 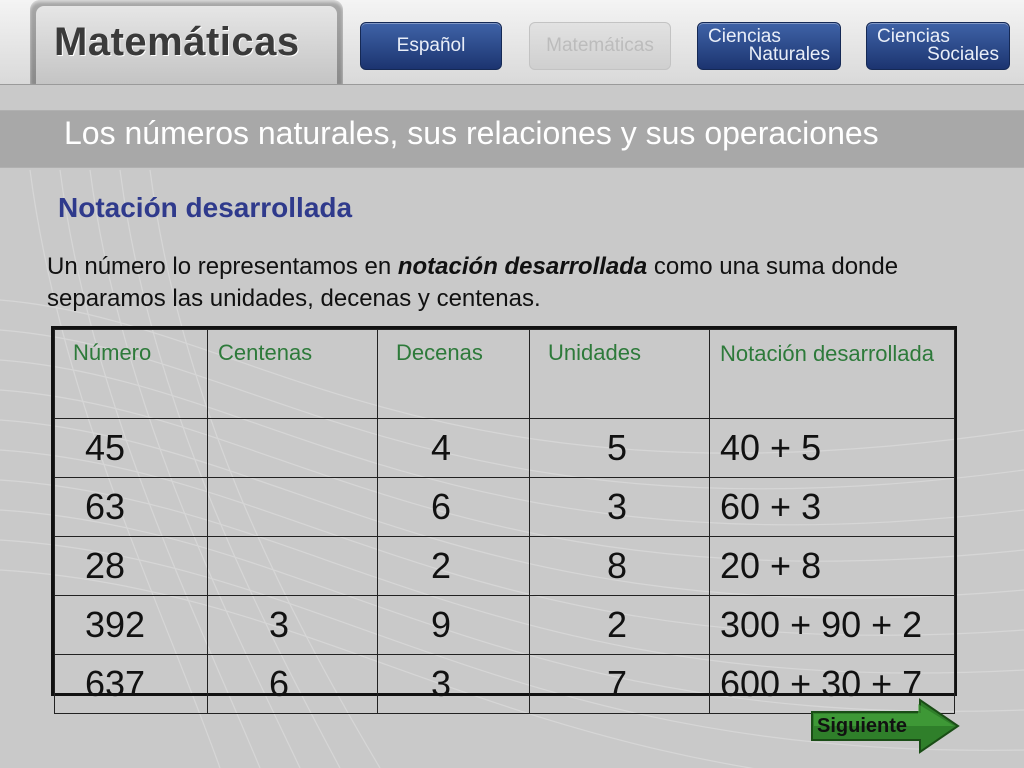 I want to click on nav-button-espanol: Español, so click(x=431, y=46).